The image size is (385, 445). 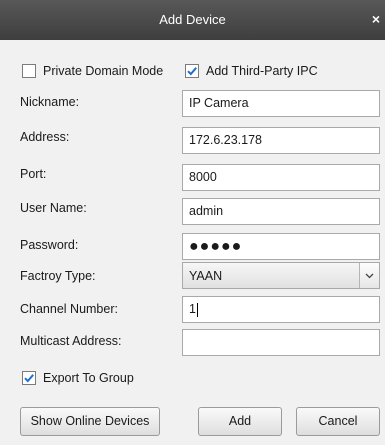 What do you see at coordinates (281, 211) in the screenshot?
I see `username-field: admin` at bounding box center [281, 211].